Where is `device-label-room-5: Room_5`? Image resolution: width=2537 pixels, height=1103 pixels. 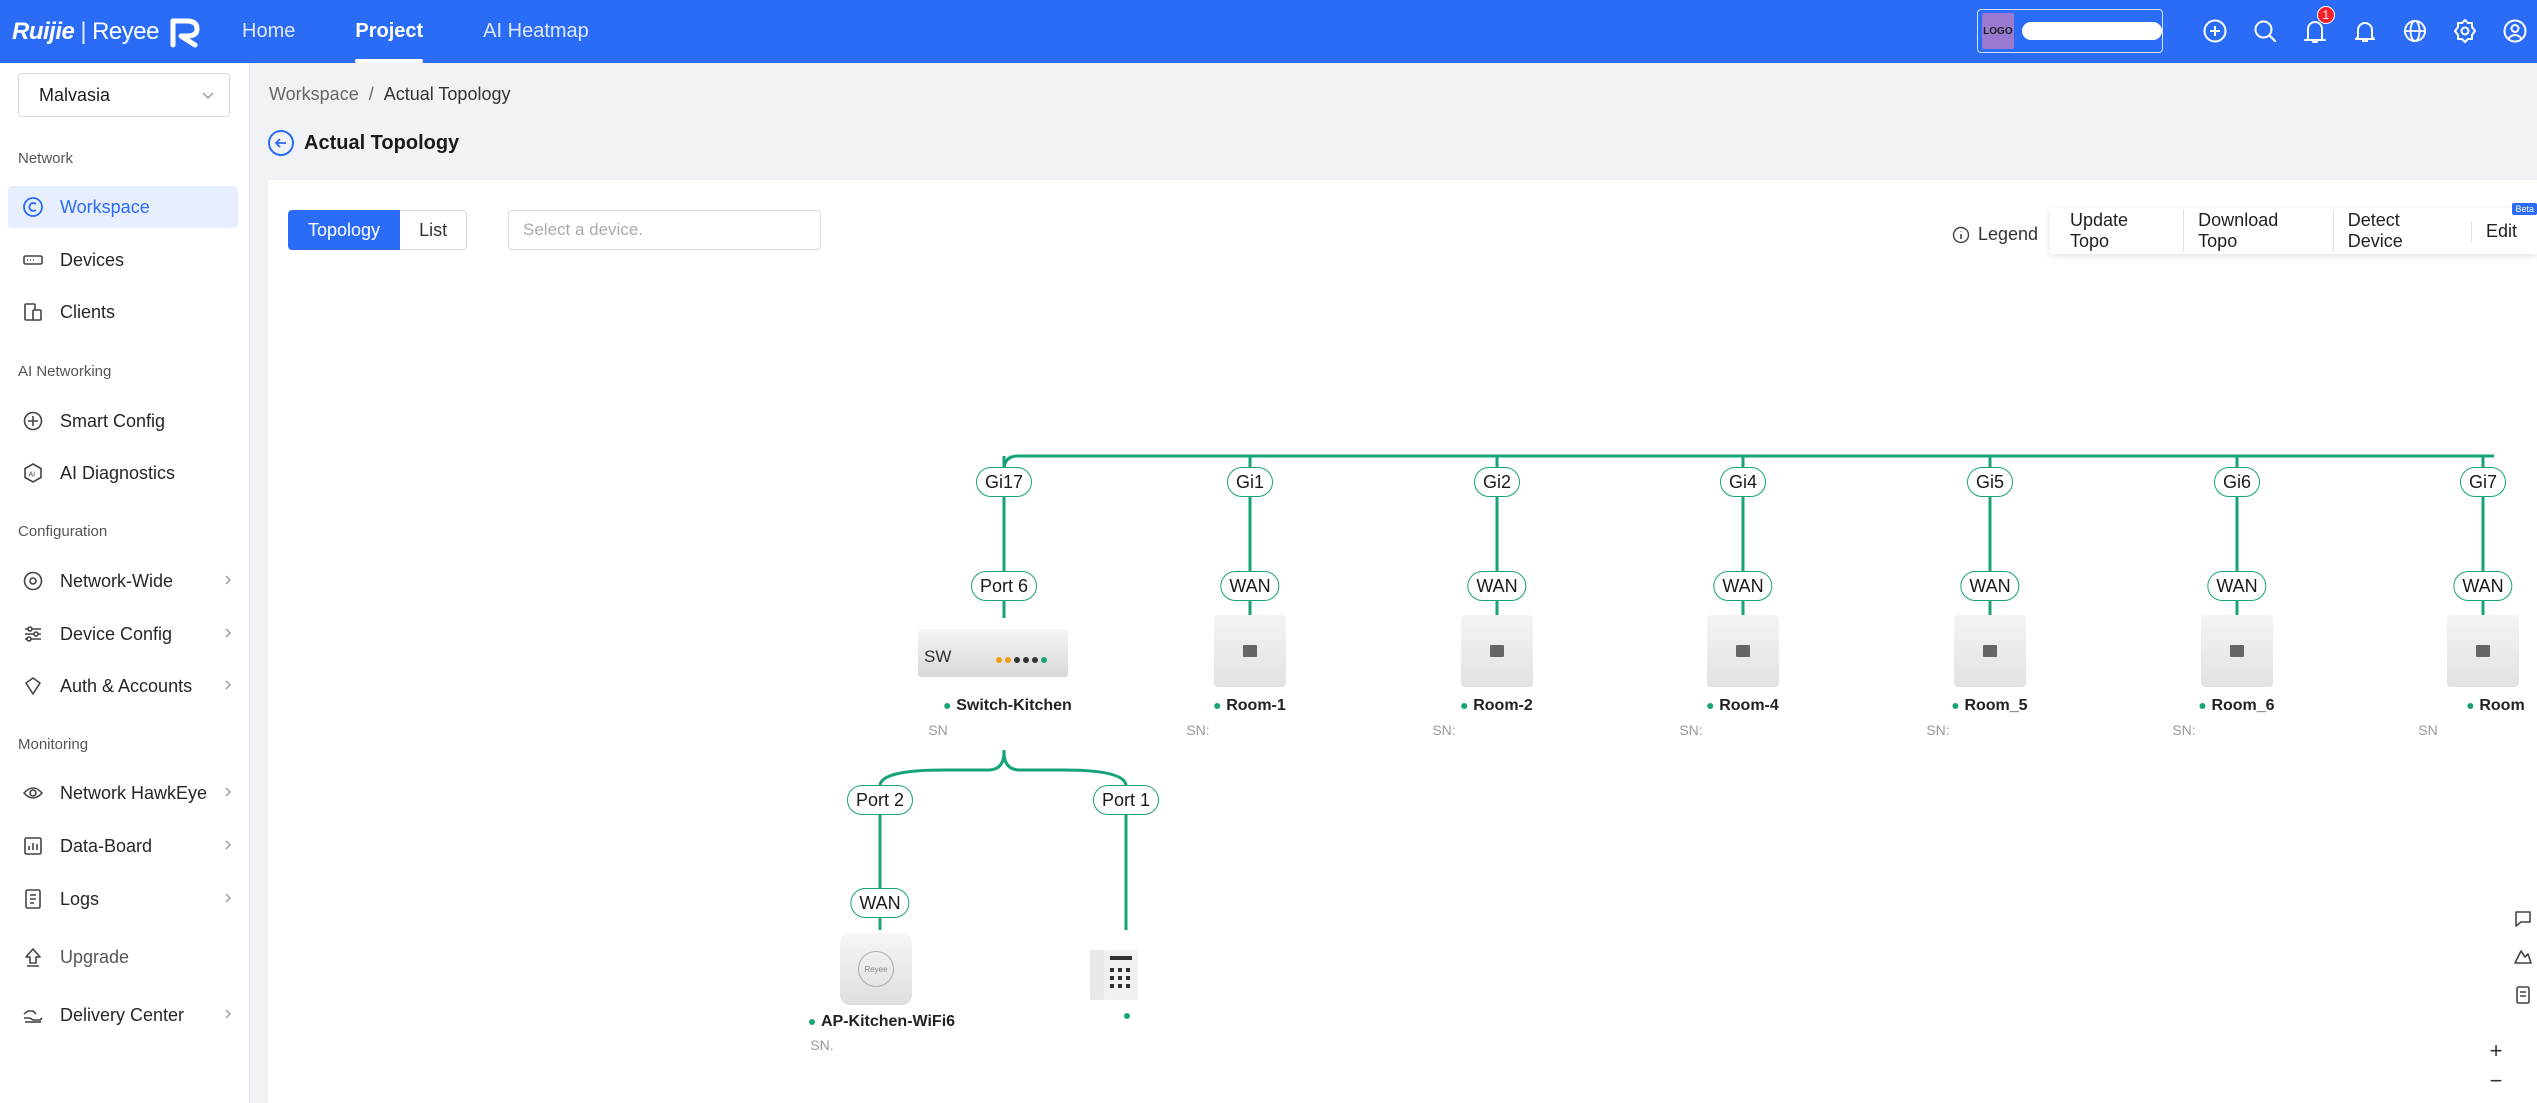
device-label-room-5: Room_5 is located at coordinates (1990, 706).